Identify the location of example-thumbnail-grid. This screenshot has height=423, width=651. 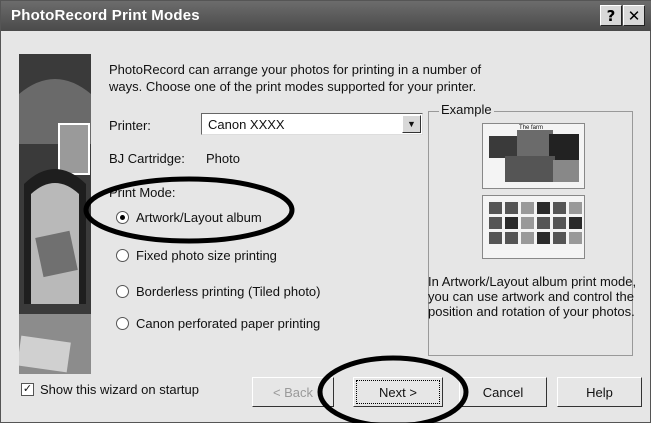
(533, 227).